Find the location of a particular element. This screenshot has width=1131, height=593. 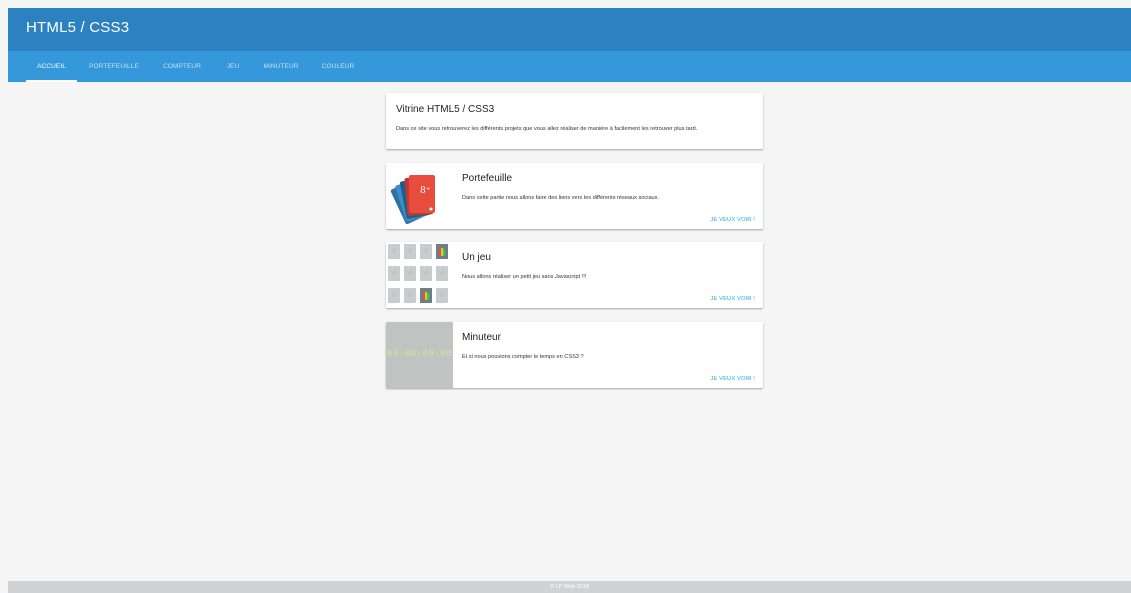

minuteur-see-more-link: JE VEUX VOIR ! is located at coordinates (732, 379).